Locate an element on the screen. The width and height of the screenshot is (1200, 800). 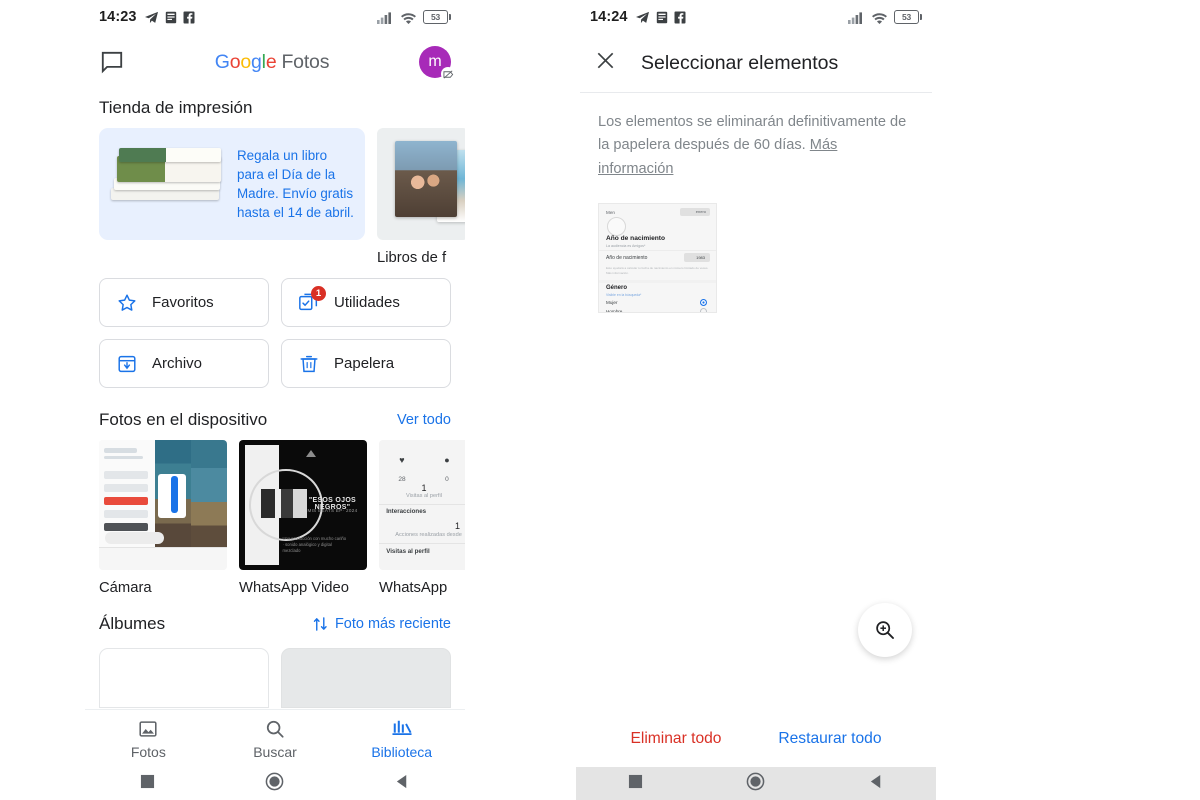
sort-arrows-icon is located at coordinates (320, 624).